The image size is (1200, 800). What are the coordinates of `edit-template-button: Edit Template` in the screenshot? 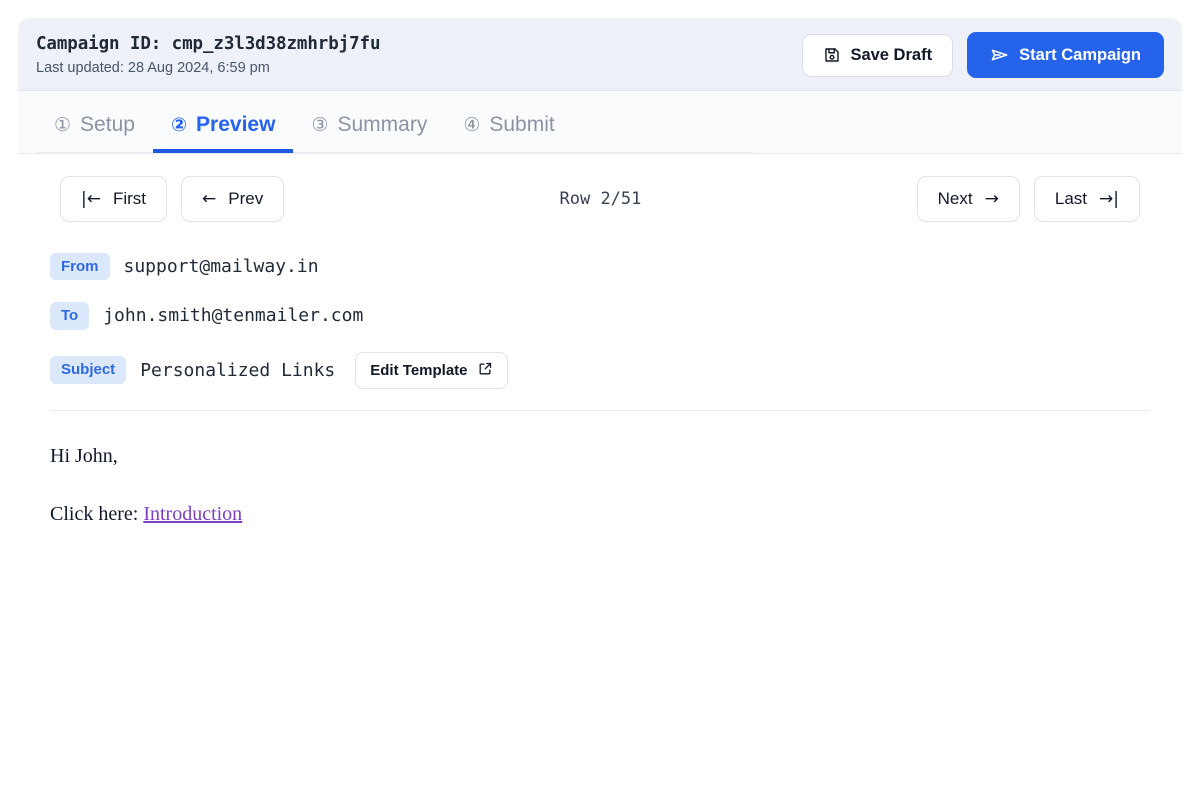 It's located at (431, 370).